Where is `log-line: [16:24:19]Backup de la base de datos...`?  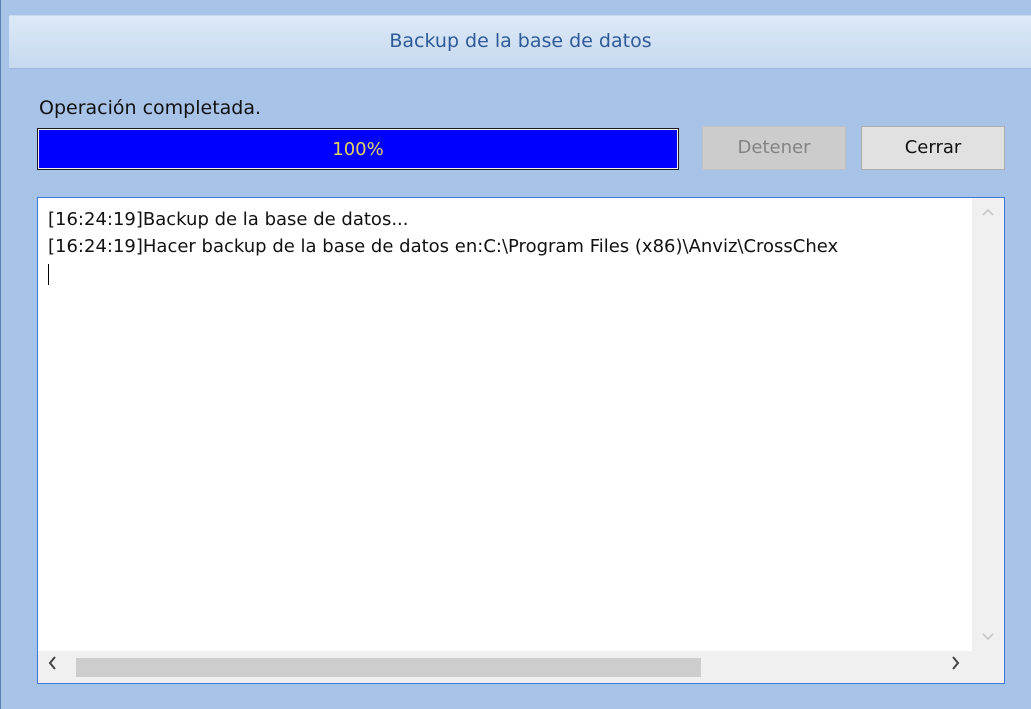
log-line: [16:24:19]Backup de la base de datos... is located at coordinates (228, 219).